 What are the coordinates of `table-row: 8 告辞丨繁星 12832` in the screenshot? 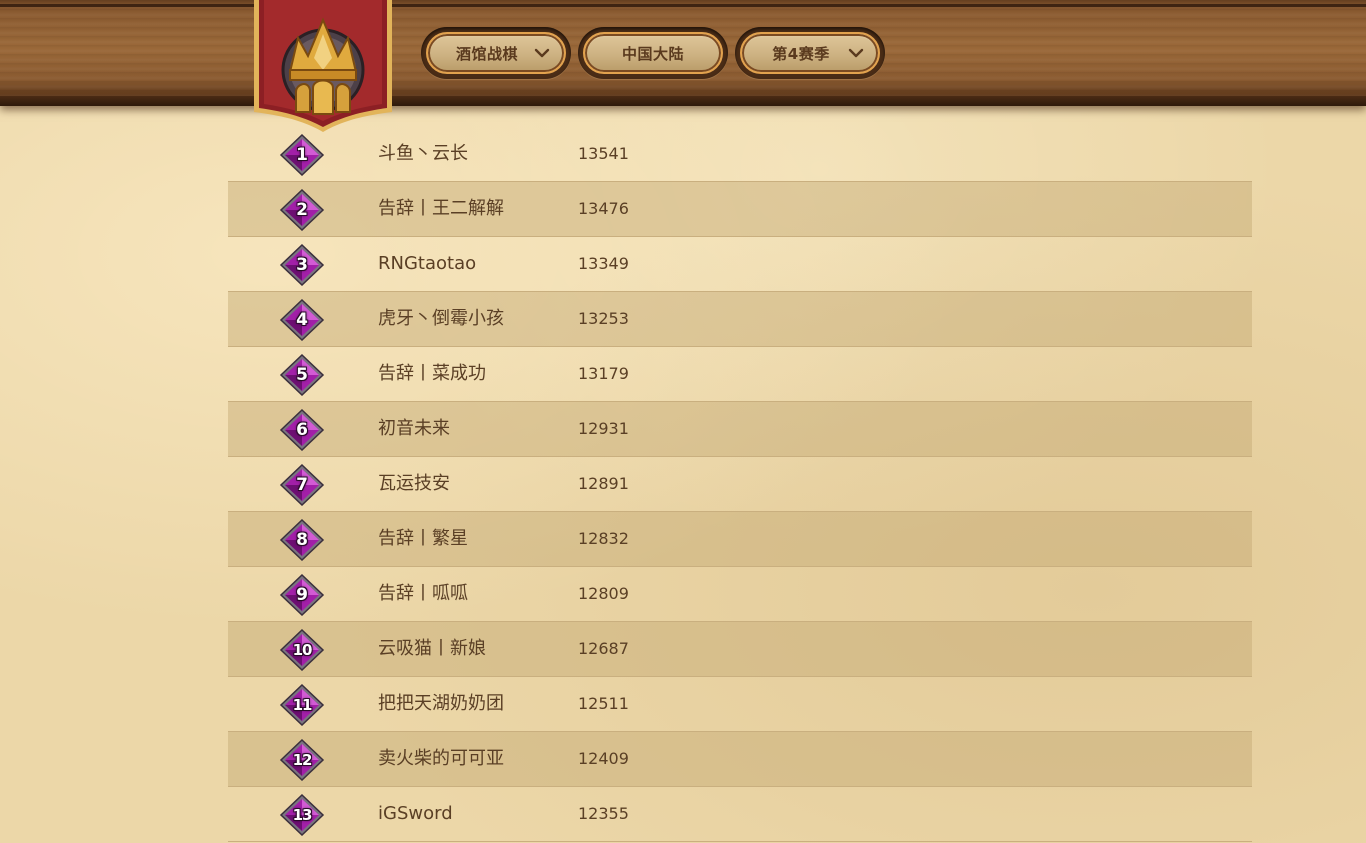 It's located at (740, 539).